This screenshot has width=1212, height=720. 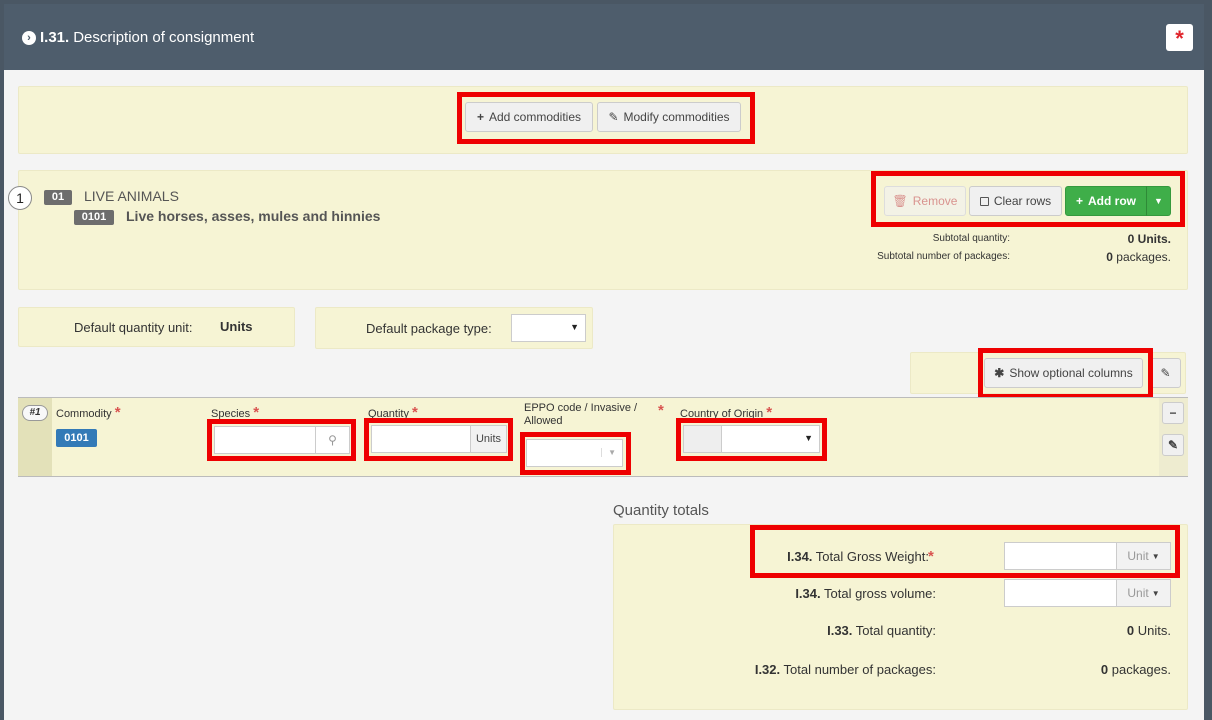 What do you see at coordinates (574, 453) in the screenshot?
I see `eppo-select: ▼` at bounding box center [574, 453].